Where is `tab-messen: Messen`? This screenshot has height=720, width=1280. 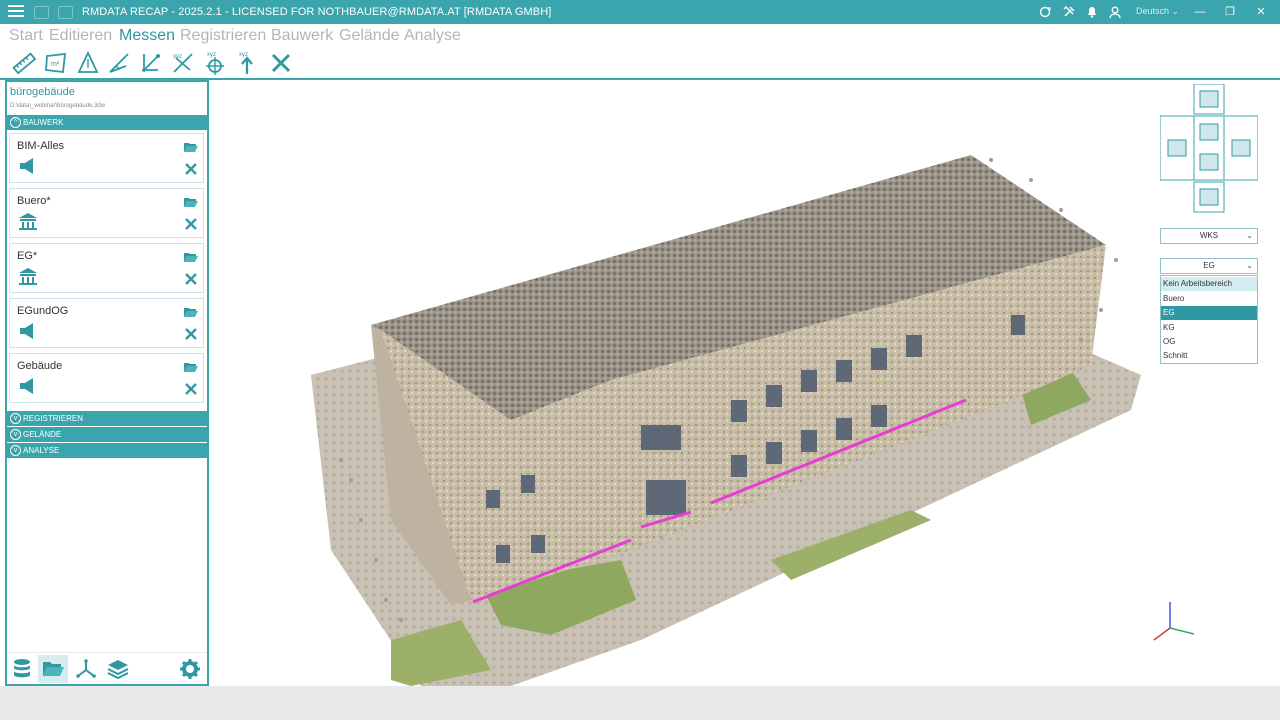
tab-messen: Messen is located at coordinates (147, 36).